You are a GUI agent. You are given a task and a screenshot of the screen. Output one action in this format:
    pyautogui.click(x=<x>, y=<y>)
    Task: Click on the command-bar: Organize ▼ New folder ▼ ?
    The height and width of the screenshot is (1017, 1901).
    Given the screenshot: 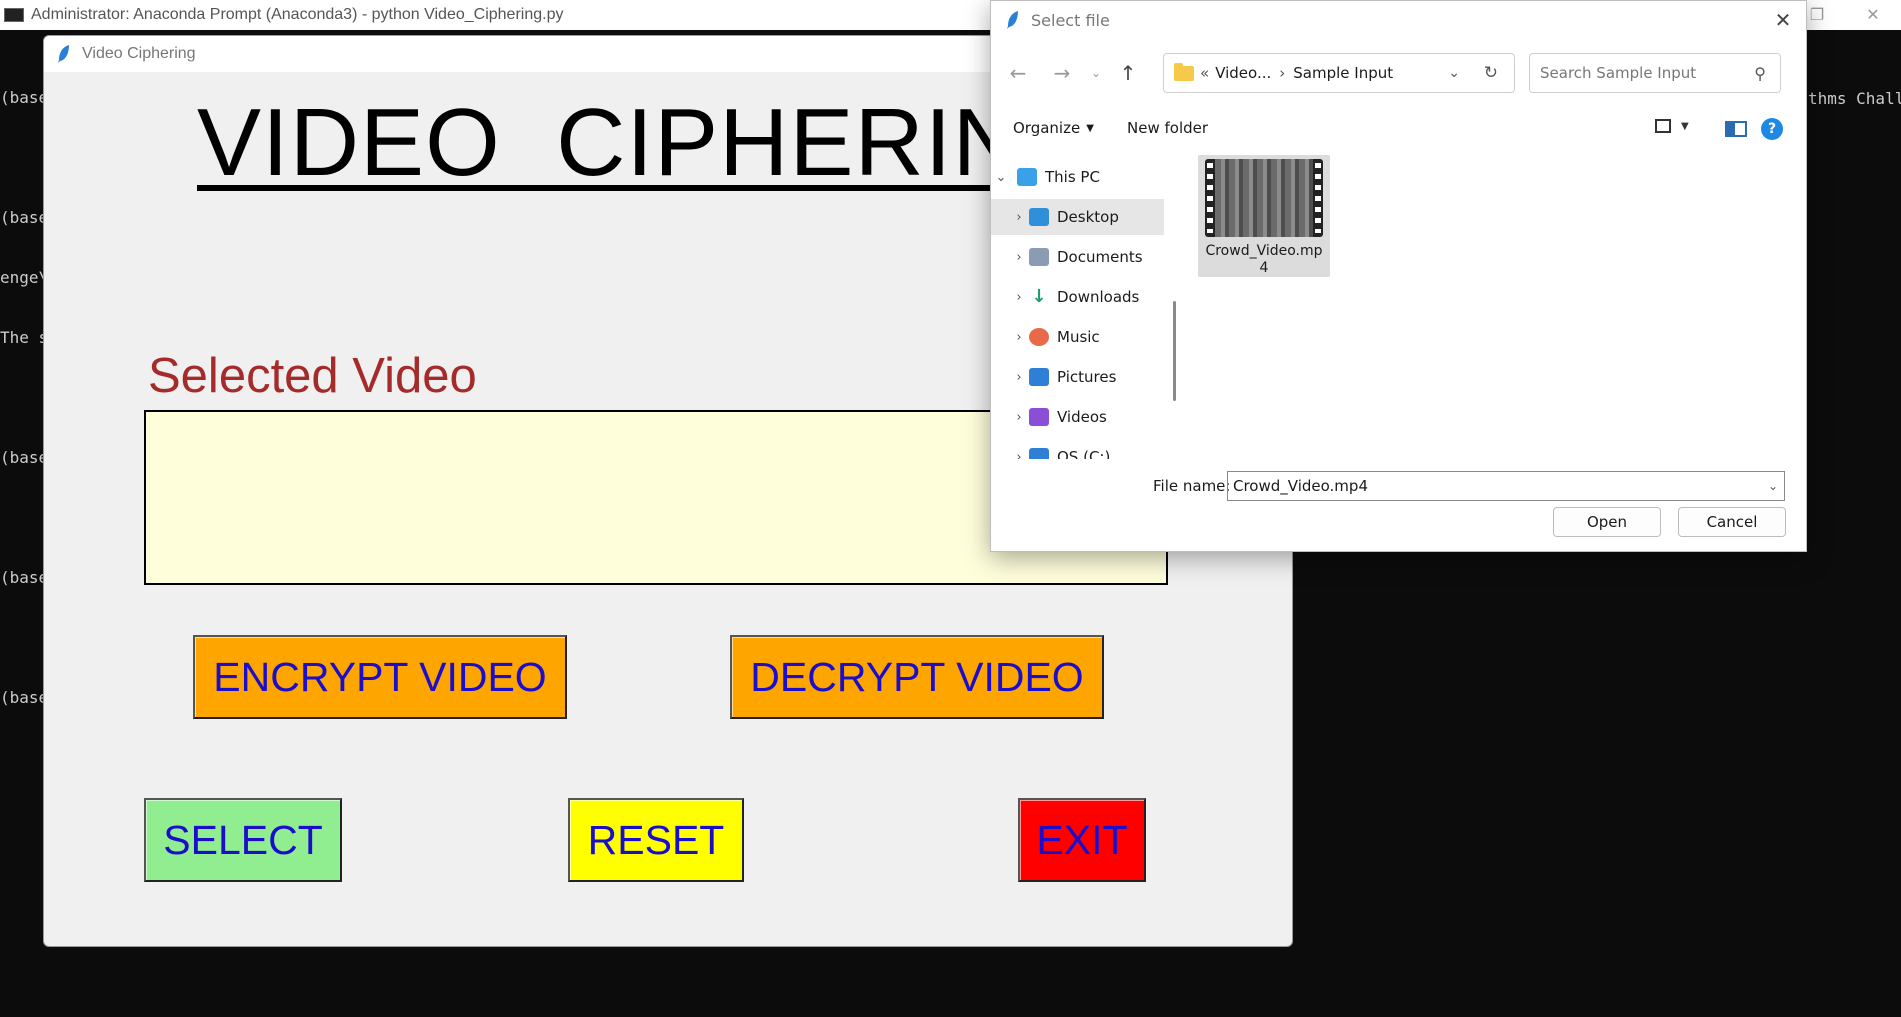 What is the action you would take?
    pyautogui.click(x=1398, y=130)
    